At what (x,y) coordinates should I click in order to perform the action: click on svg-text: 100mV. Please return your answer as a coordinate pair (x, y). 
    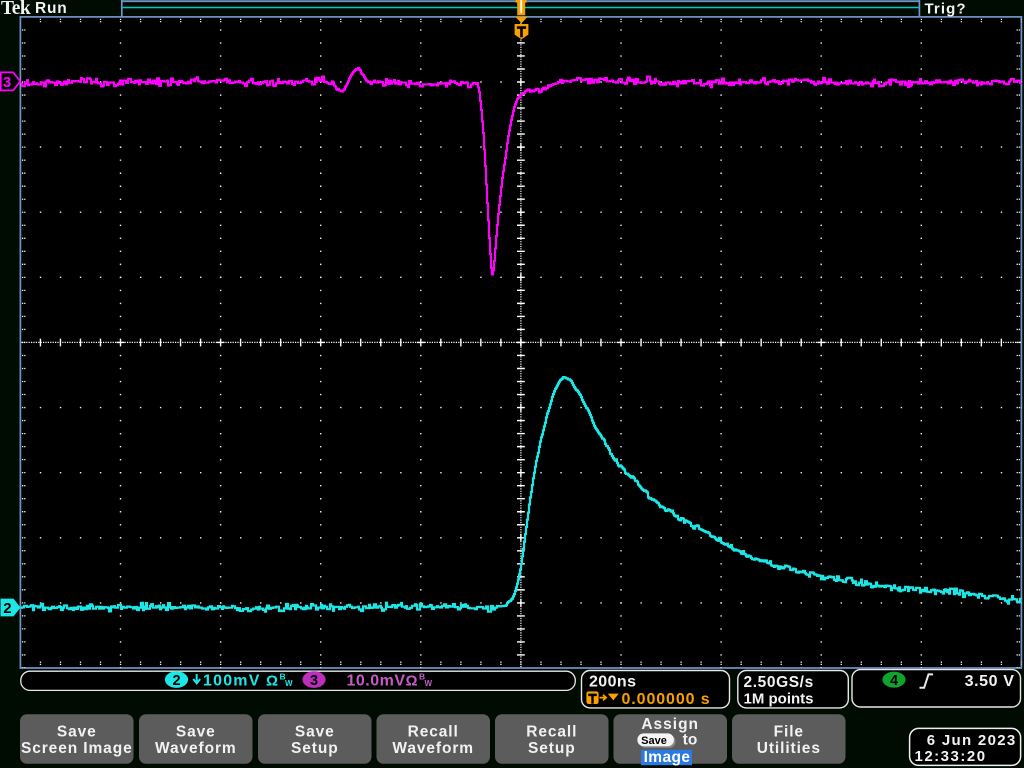
    Looking at the image, I should click on (232, 681).